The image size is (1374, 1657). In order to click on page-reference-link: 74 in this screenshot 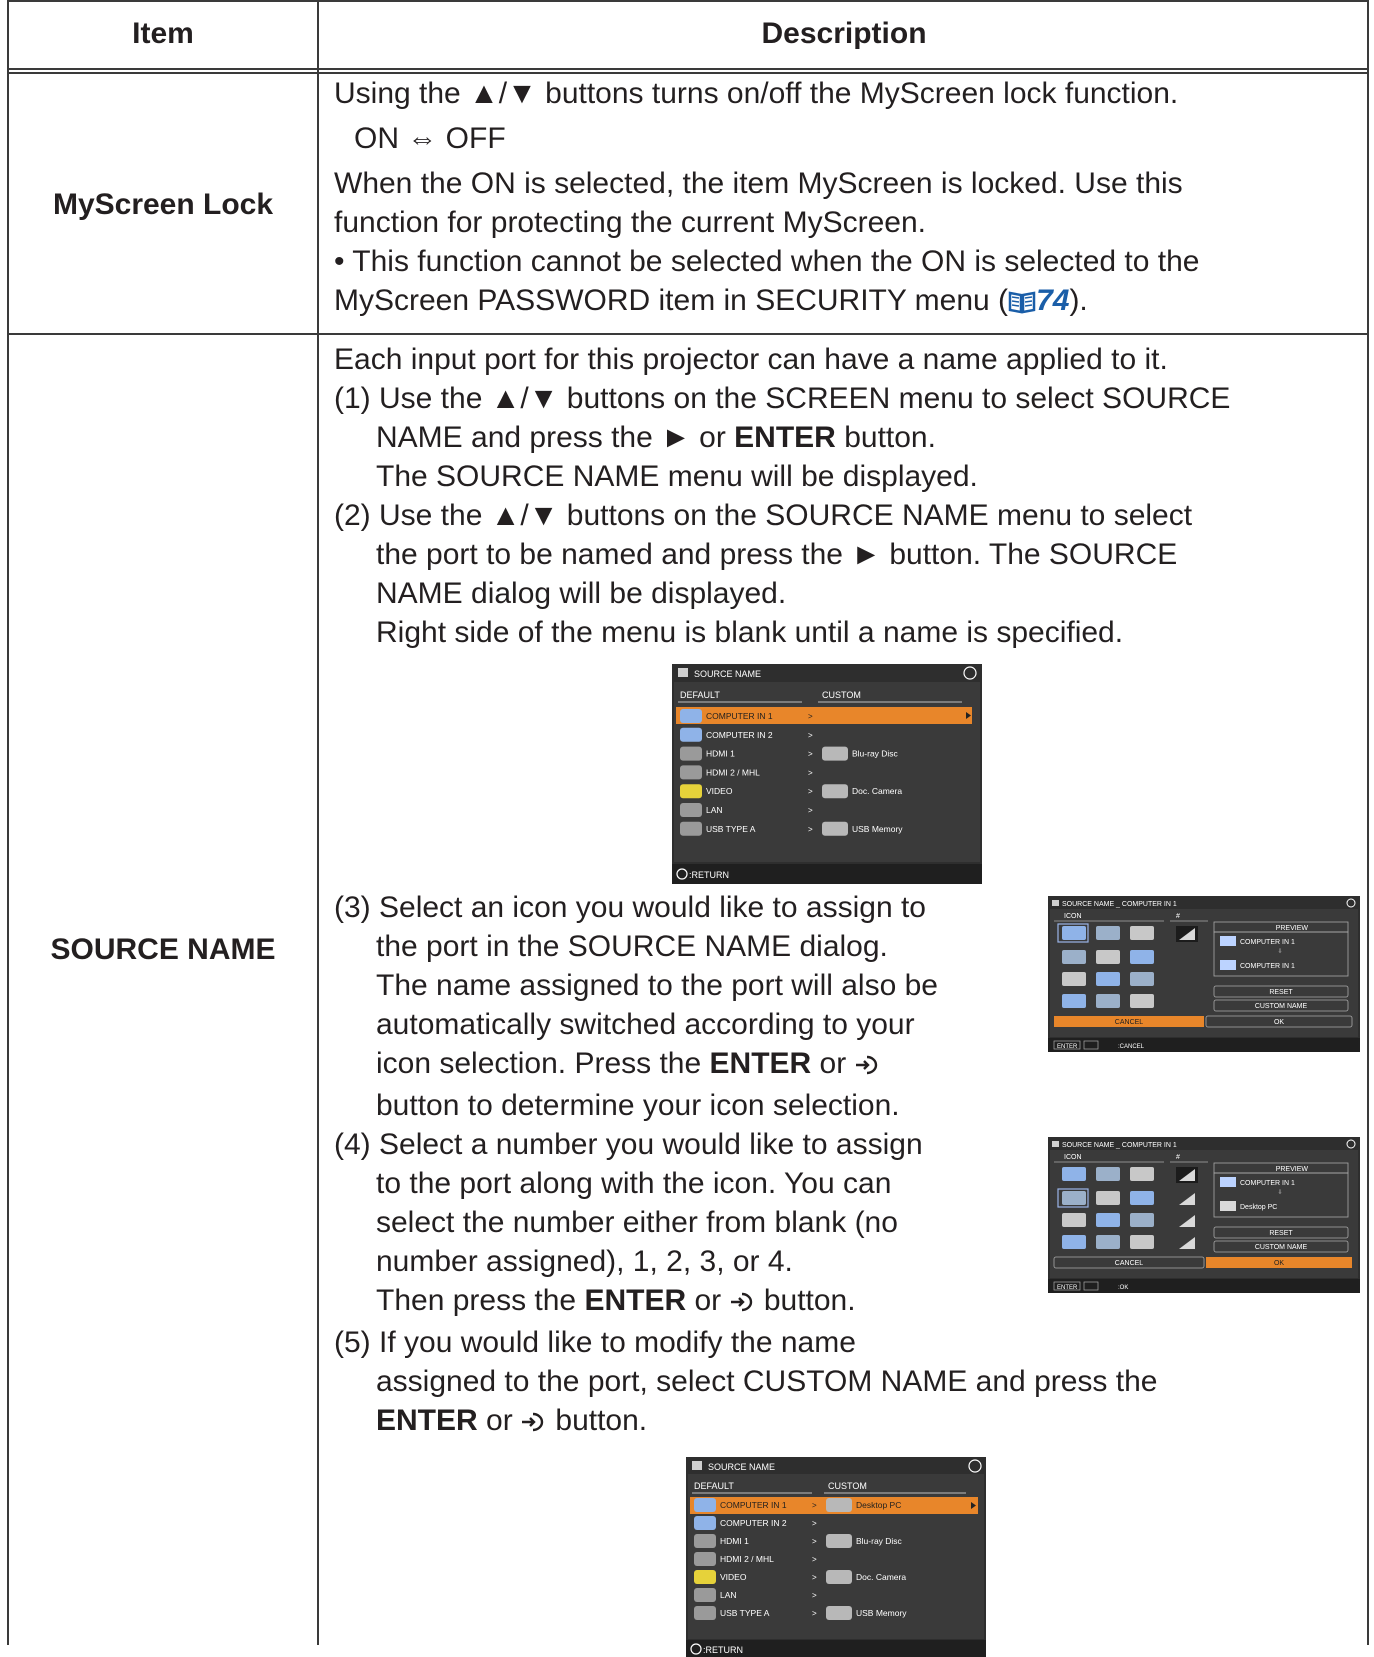, I will do `click(1052, 300)`.